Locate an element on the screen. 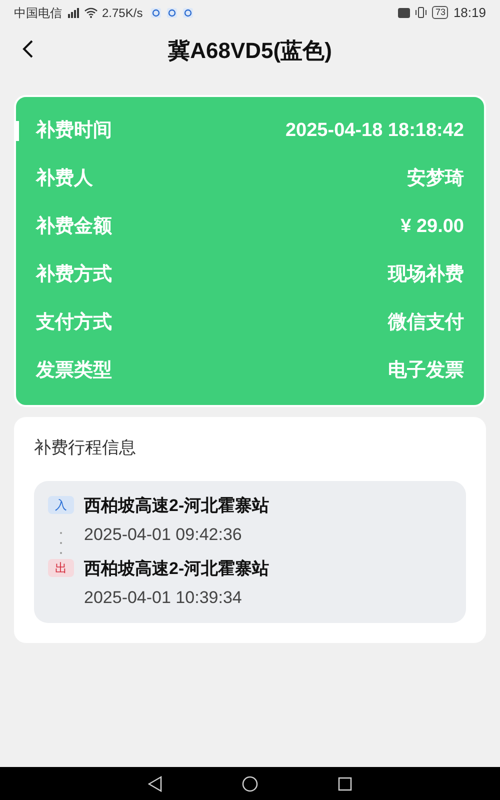 The image size is (500, 800). back-nav-icon is located at coordinates (155, 784).